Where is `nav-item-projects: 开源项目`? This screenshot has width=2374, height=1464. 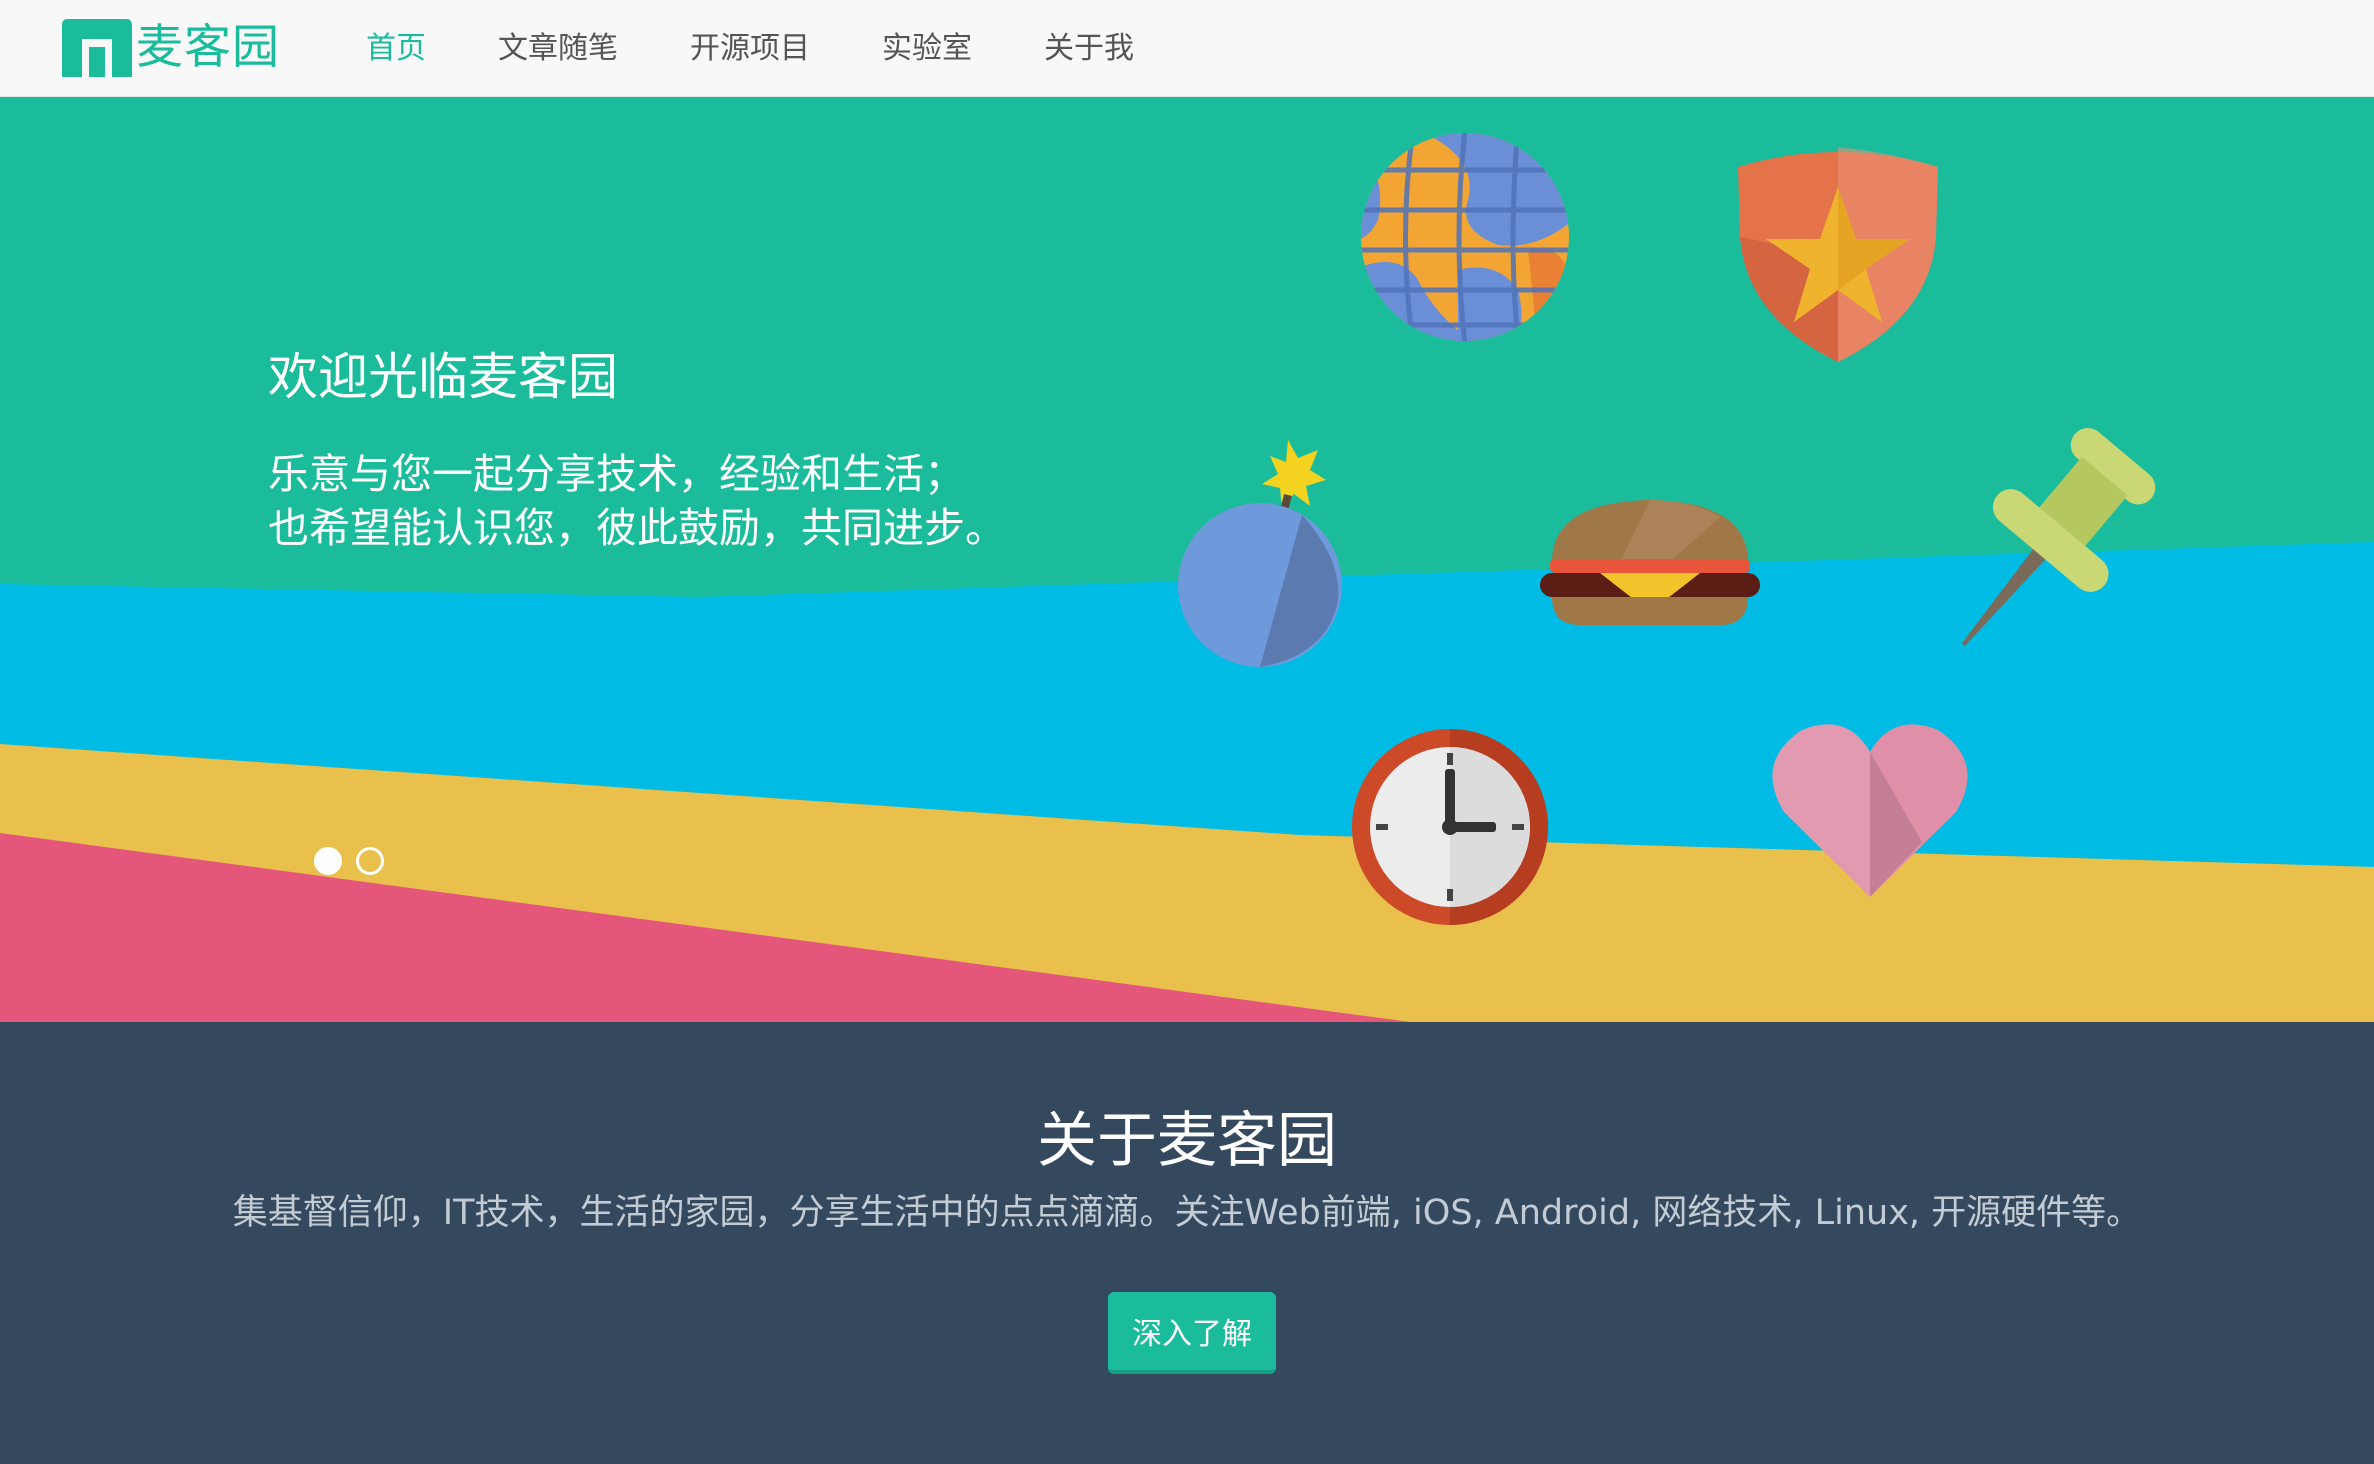
nav-item-projects: 开源项目 is located at coordinates (750, 48).